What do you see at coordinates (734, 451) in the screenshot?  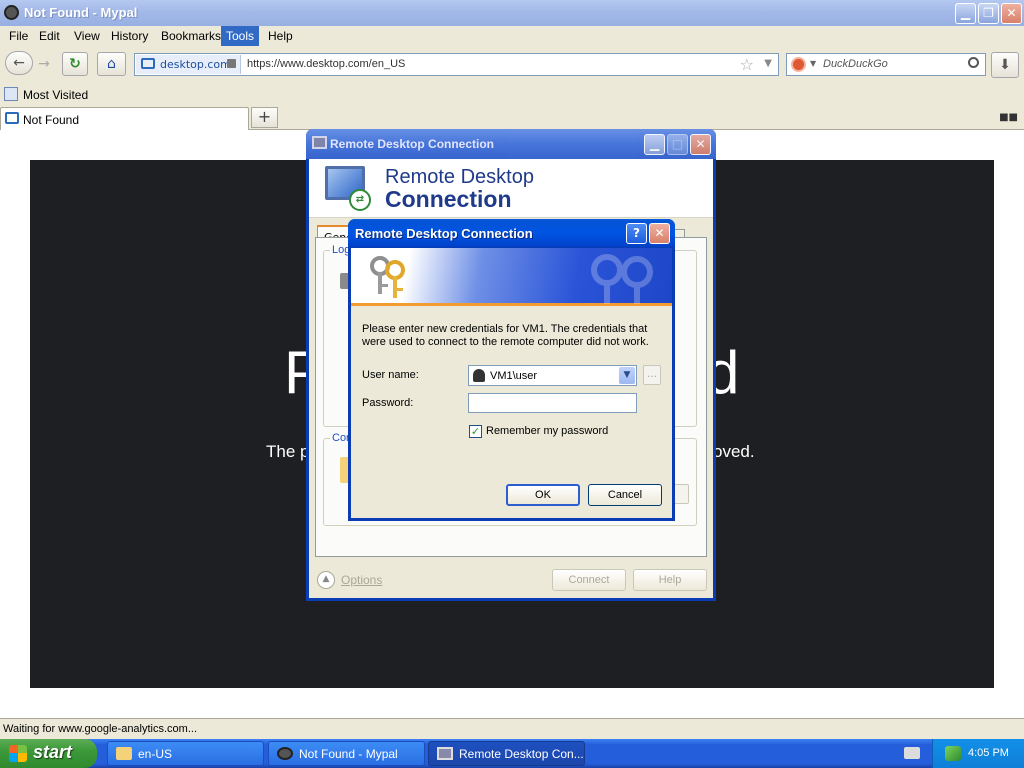 I see `page-subtext-right: oved.` at bounding box center [734, 451].